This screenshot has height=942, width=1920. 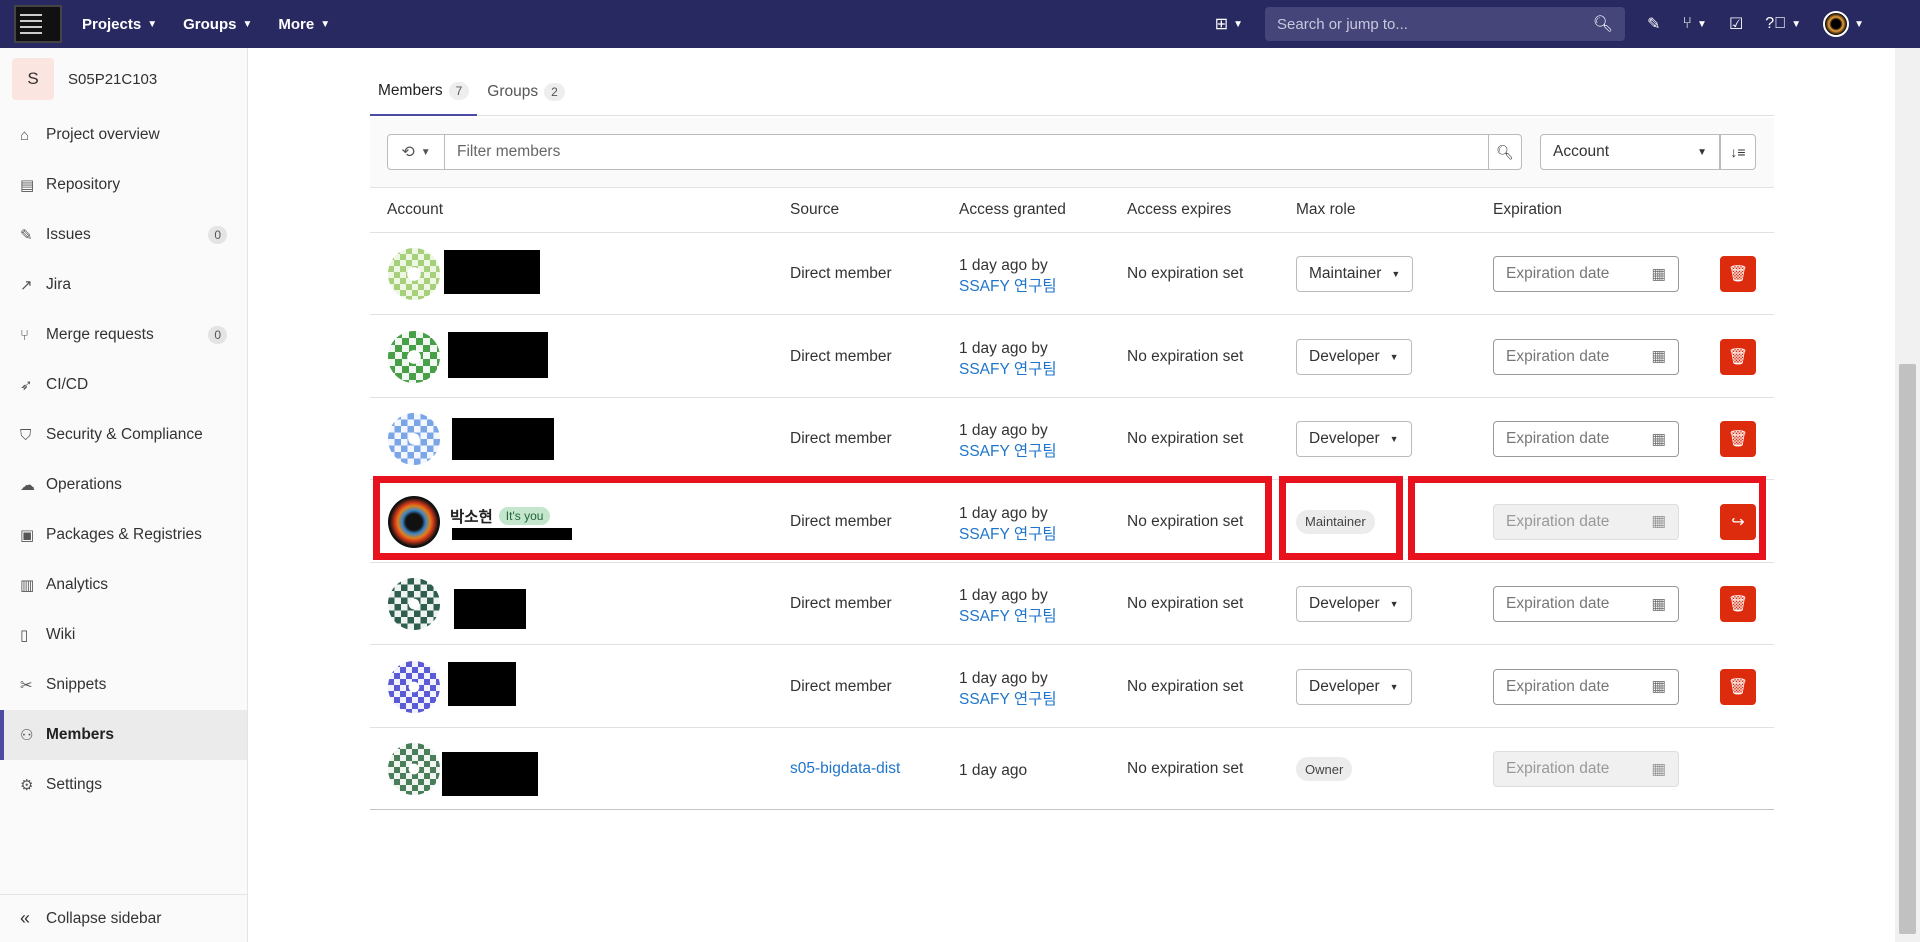 I want to click on sidebar-item-security-compliance: ⛉ Security & Compliance, so click(x=123, y=435).